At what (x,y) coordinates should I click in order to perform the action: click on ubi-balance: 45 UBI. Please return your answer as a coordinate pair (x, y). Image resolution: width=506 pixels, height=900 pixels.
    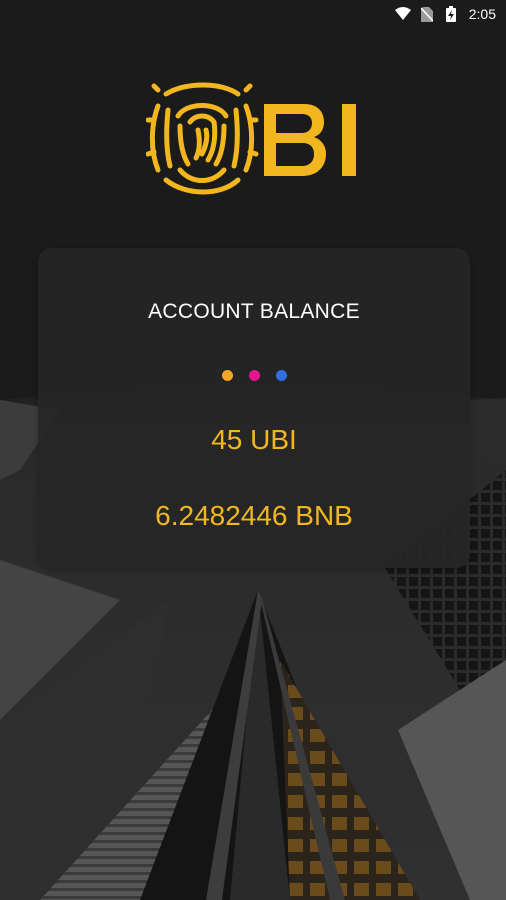
    Looking at the image, I should click on (254, 439).